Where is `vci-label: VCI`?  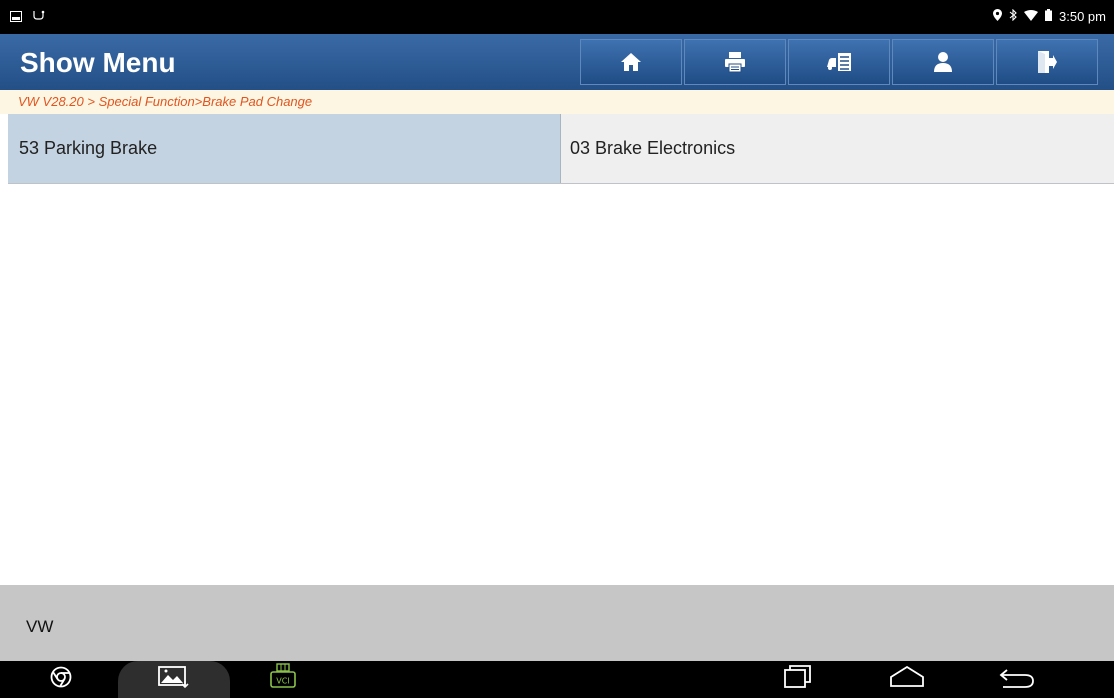
vci-label: VCI is located at coordinates (282, 681).